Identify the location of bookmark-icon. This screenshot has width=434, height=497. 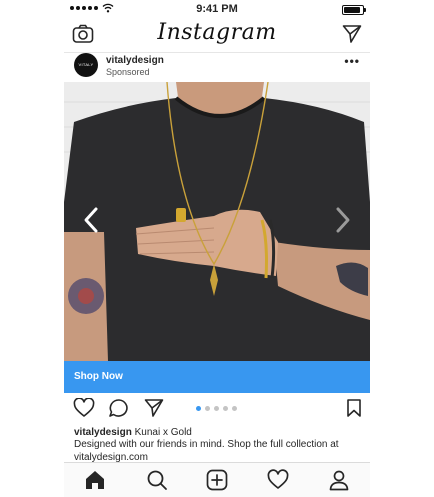
(354, 408).